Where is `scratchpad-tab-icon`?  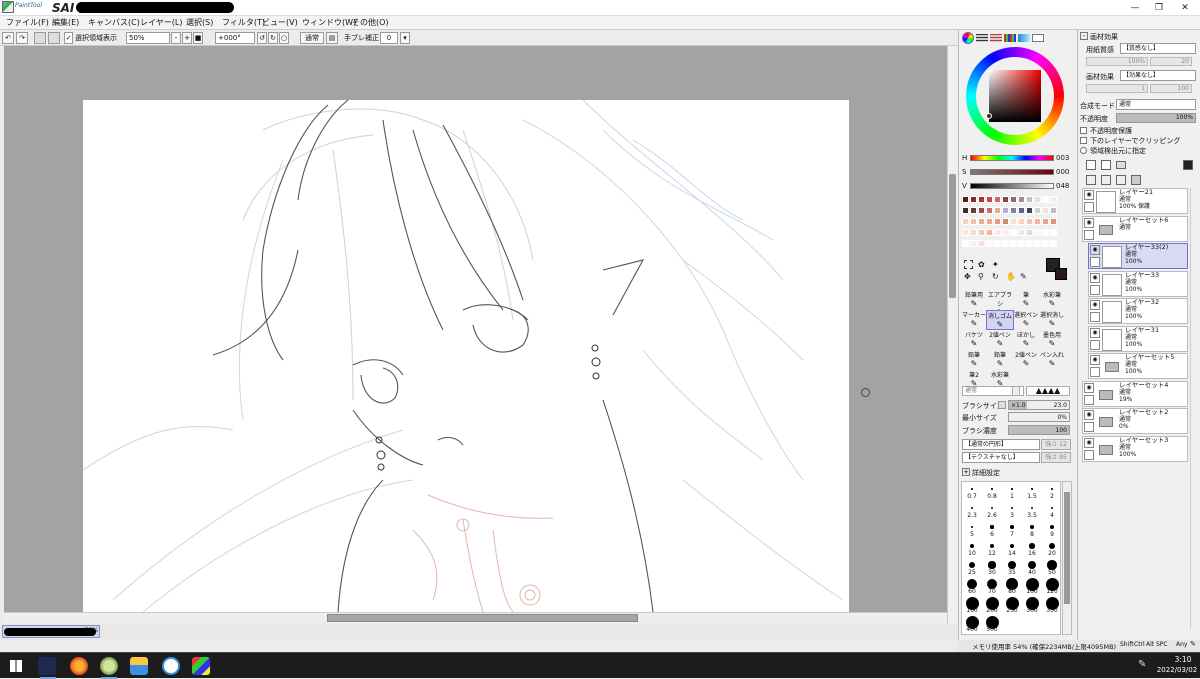
scratchpad-tab-icon is located at coordinates (1038, 38).